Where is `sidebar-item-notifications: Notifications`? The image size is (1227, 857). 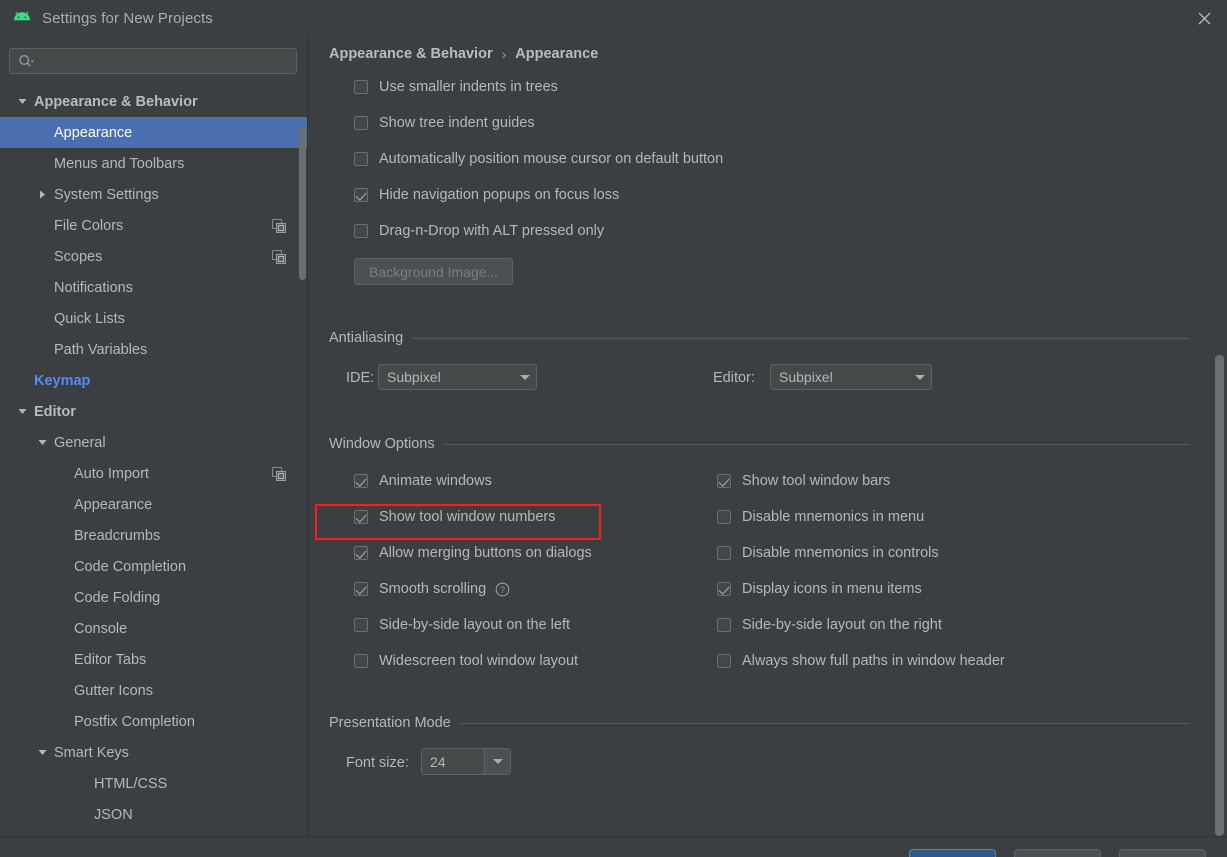 sidebar-item-notifications: Notifications is located at coordinates (153, 287).